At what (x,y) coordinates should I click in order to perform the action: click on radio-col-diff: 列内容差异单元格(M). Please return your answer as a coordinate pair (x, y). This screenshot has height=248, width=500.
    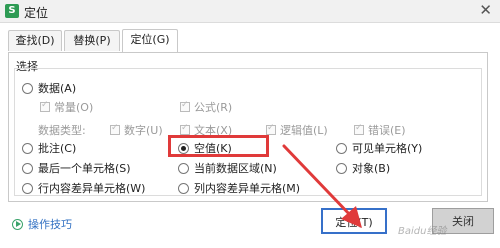
    Looking at the image, I should click on (239, 188).